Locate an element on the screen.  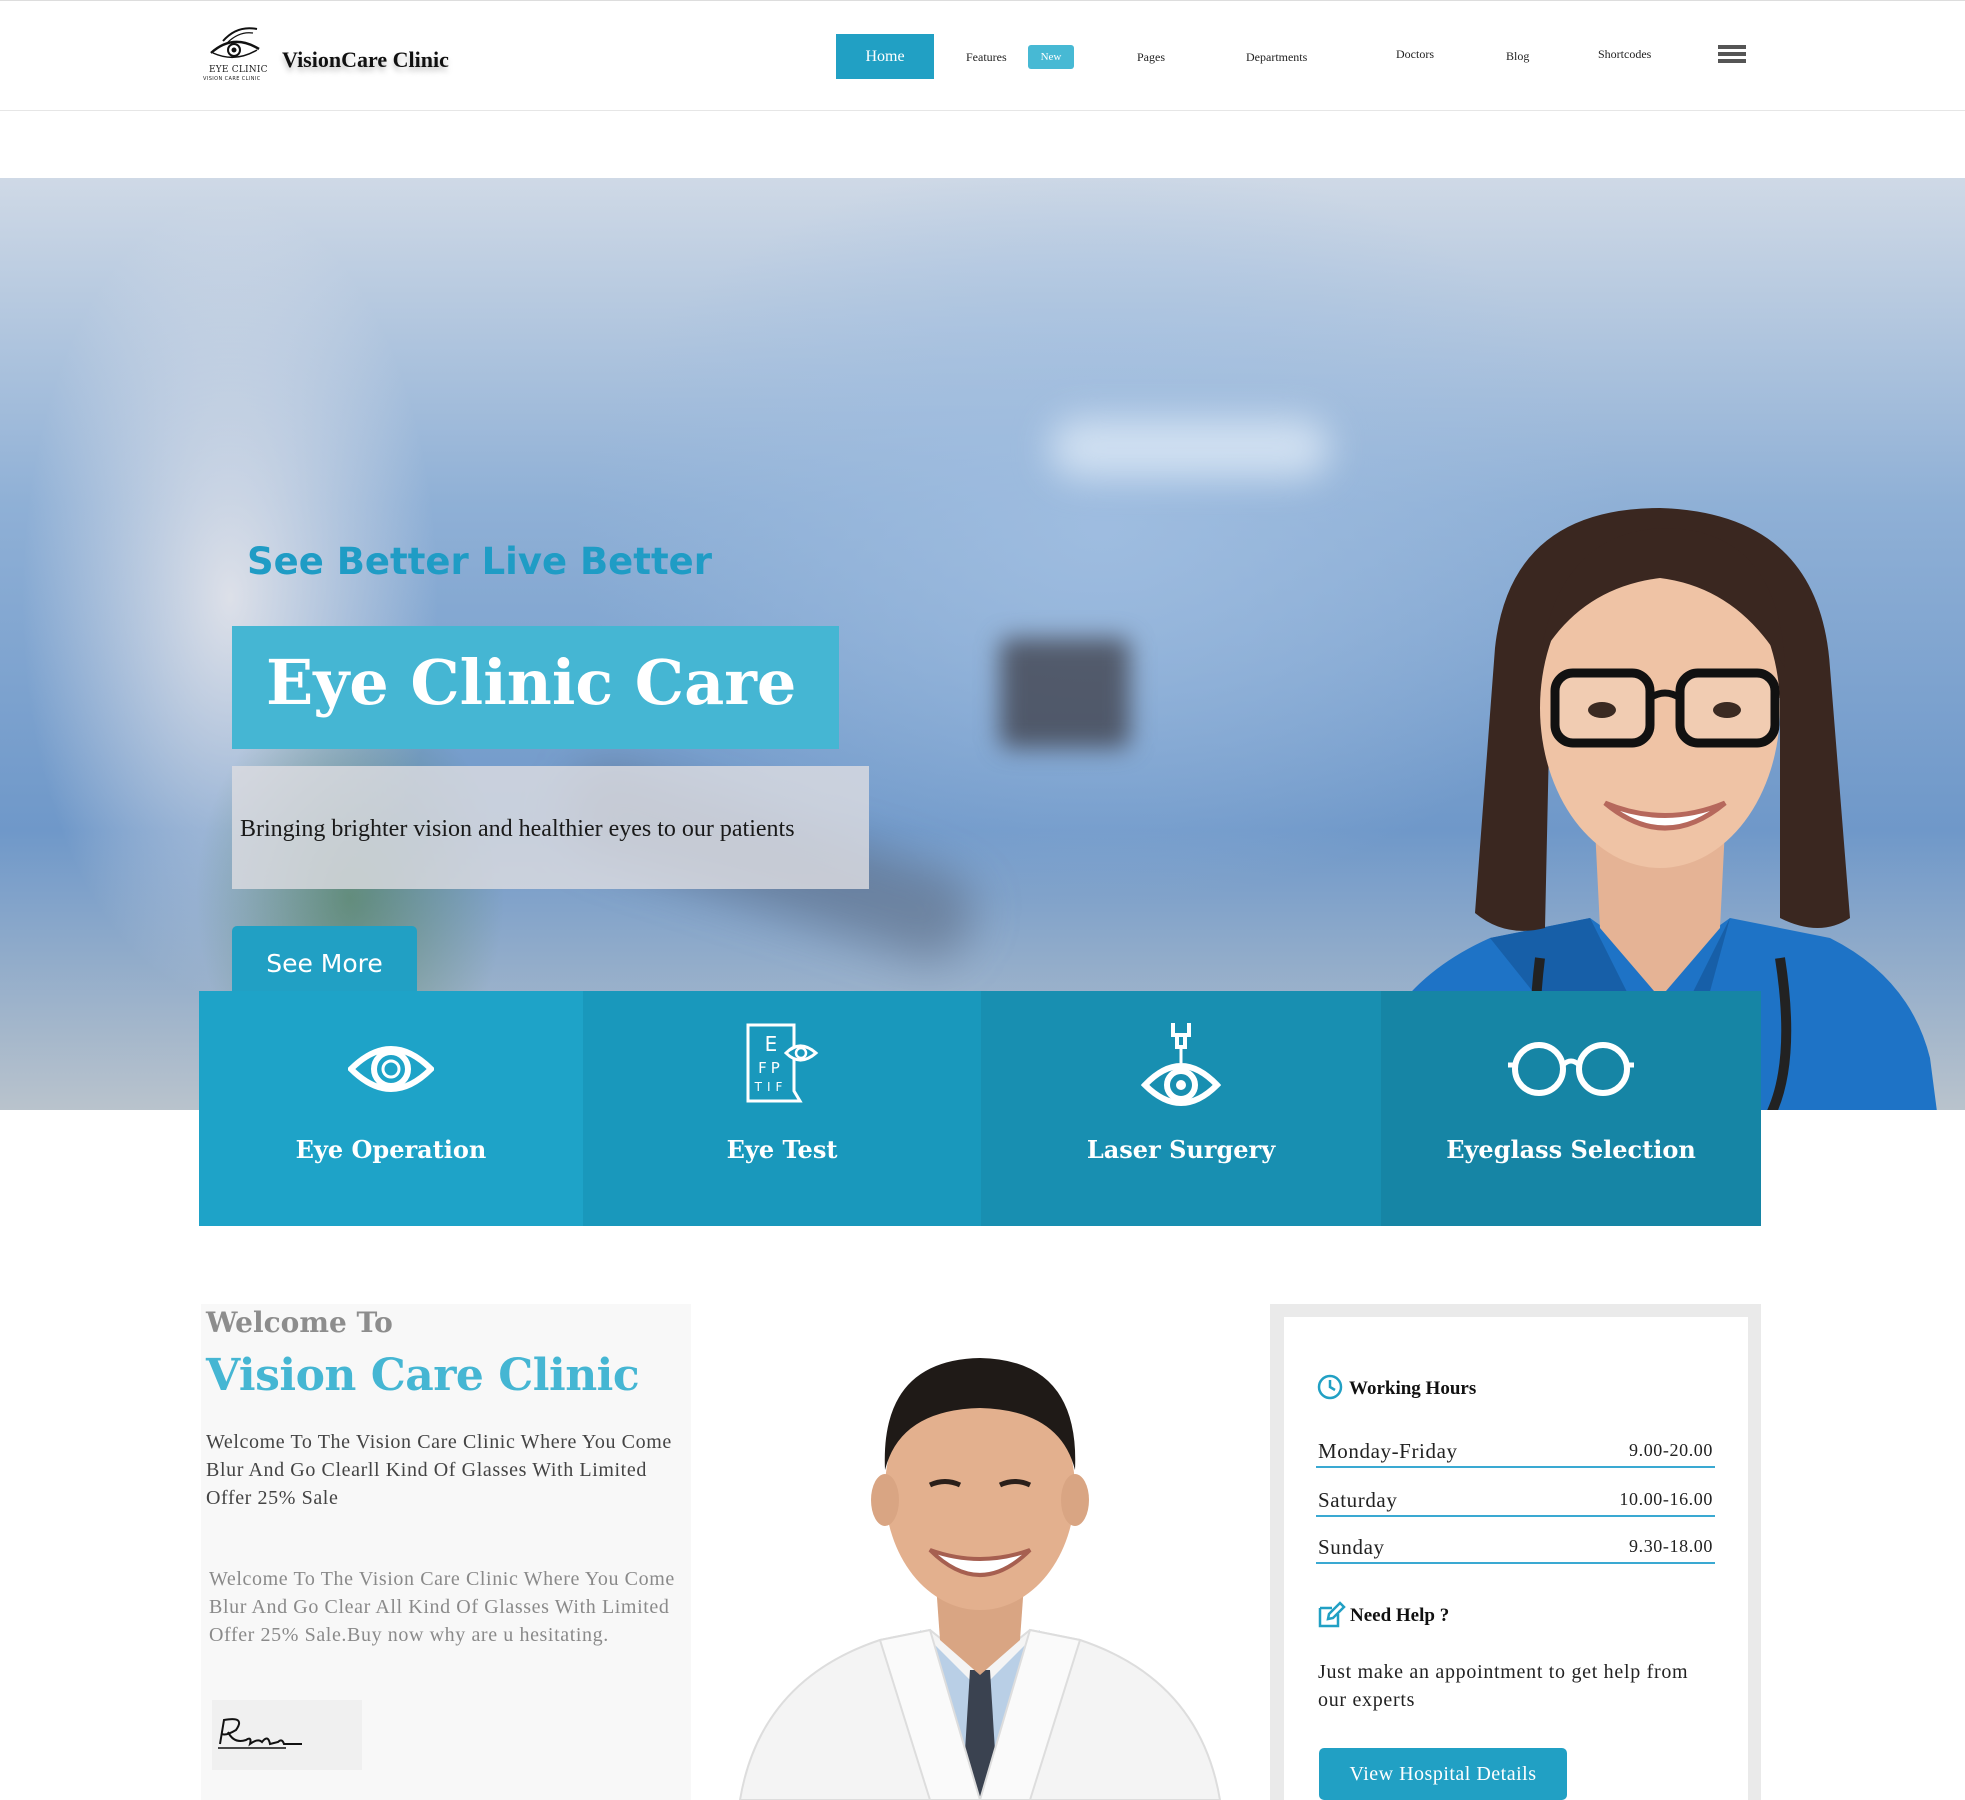
nav-home: Home is located at coordinates (885, 56).